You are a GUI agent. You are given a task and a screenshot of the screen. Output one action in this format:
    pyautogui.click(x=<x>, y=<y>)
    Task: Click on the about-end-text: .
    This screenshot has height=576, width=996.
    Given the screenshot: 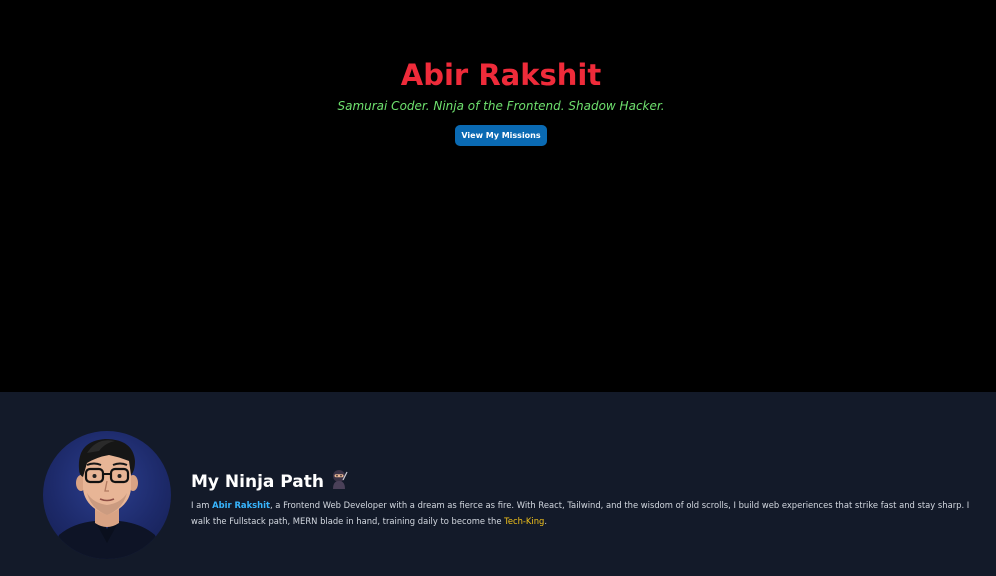 What is the action you would take?
    pyautogui.click(x=546, y=521)
    